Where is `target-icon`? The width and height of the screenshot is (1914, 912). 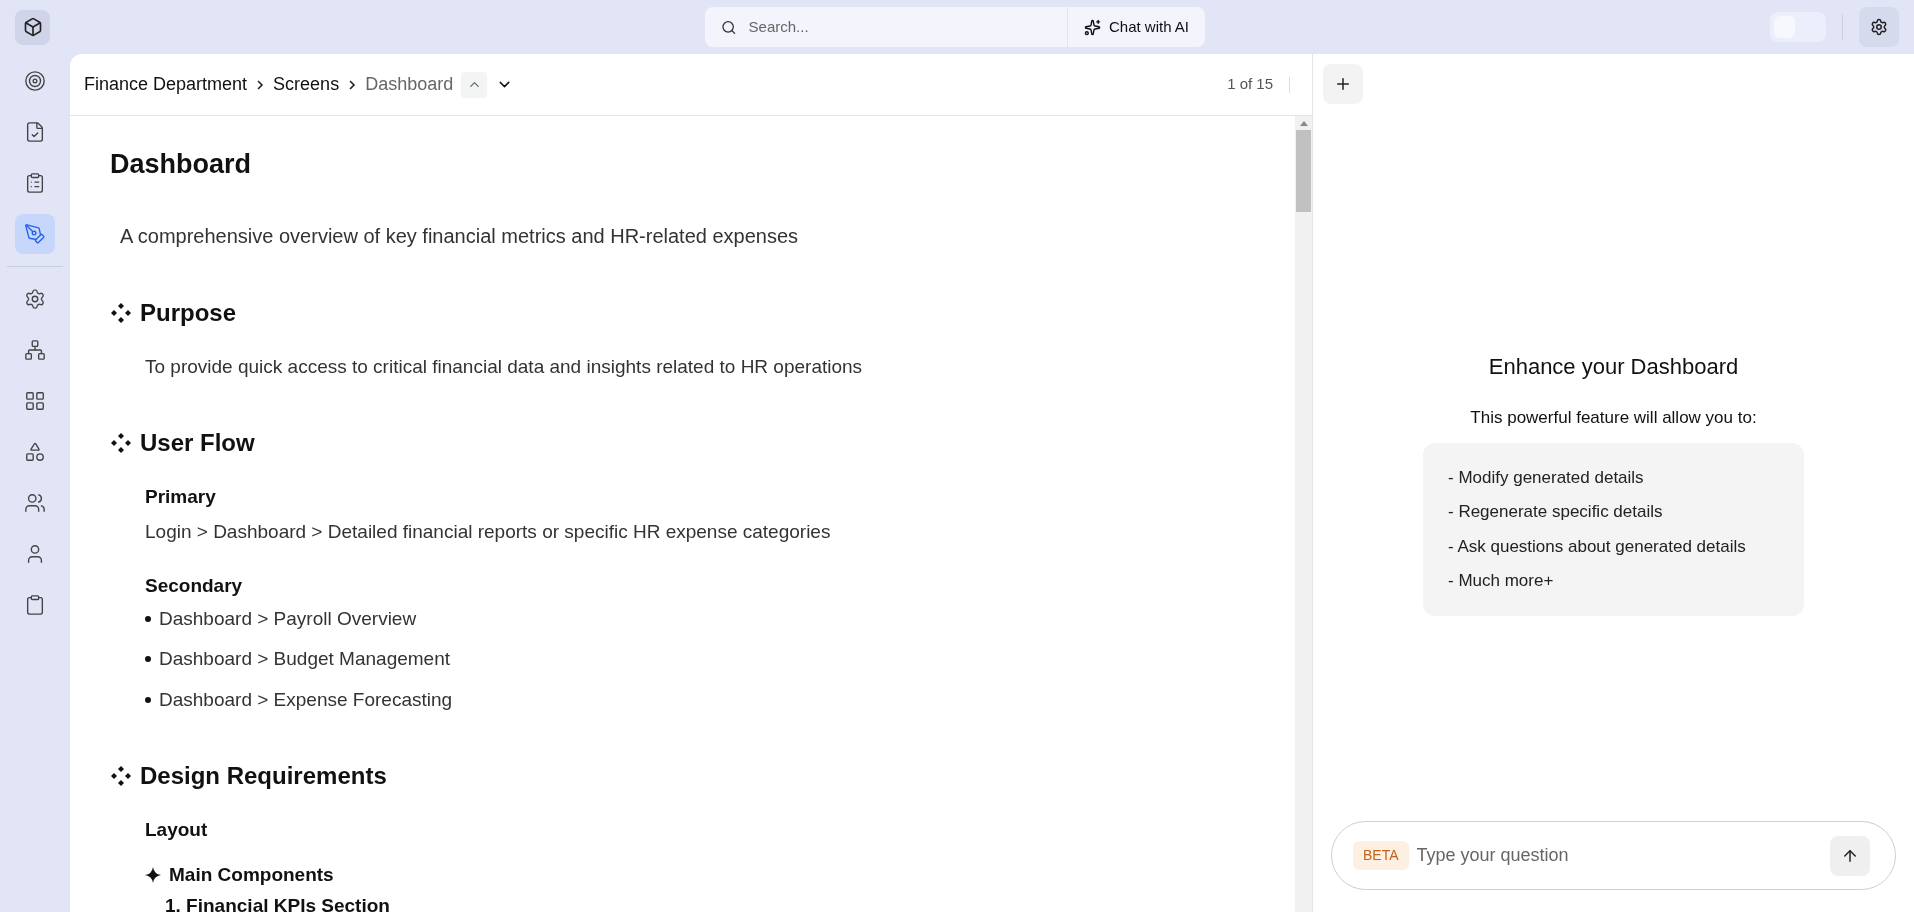 target-icon is located at coordinates (35, 81).